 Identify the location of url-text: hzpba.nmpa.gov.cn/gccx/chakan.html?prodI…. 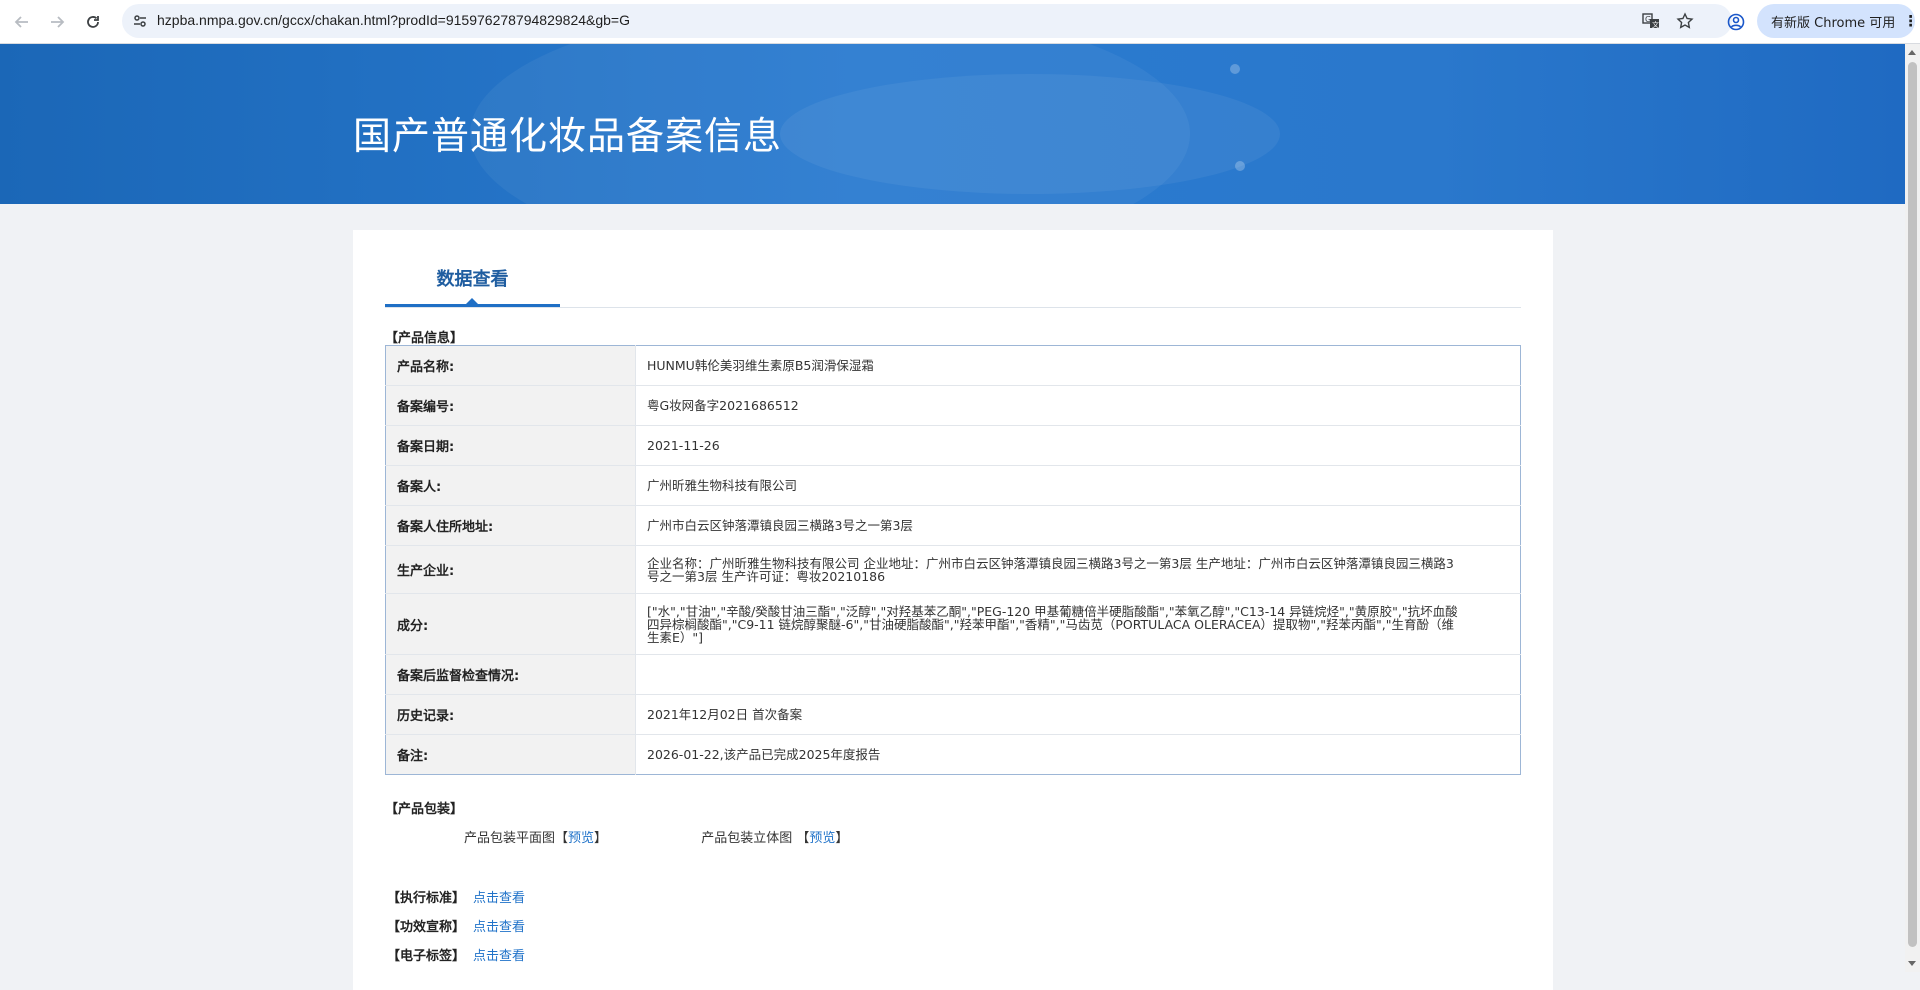
(393, 20).